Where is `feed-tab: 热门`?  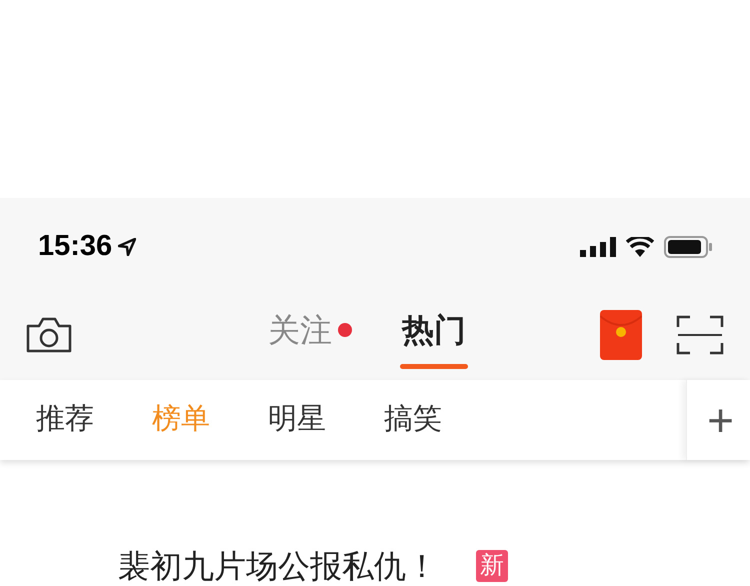
feed-tab: 热门 is located at coordinates (434, 330).